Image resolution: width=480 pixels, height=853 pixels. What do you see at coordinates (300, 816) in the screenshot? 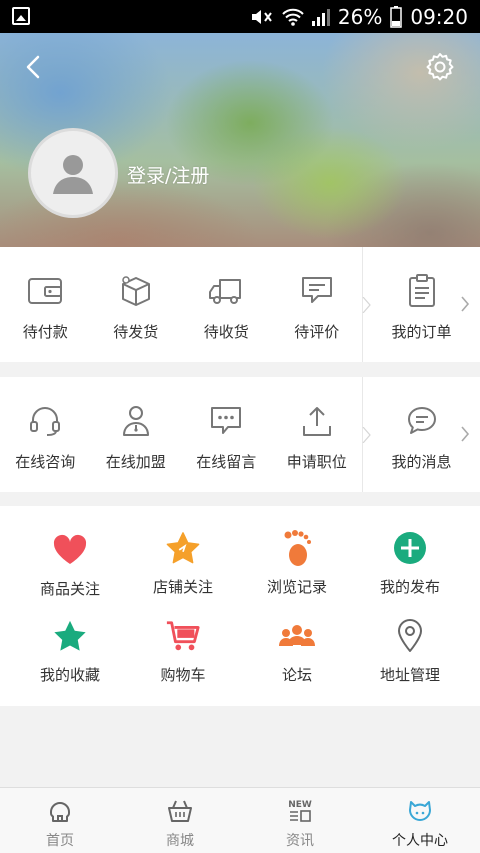
I see `news-lines-icon` at bounding box center [300, 816].